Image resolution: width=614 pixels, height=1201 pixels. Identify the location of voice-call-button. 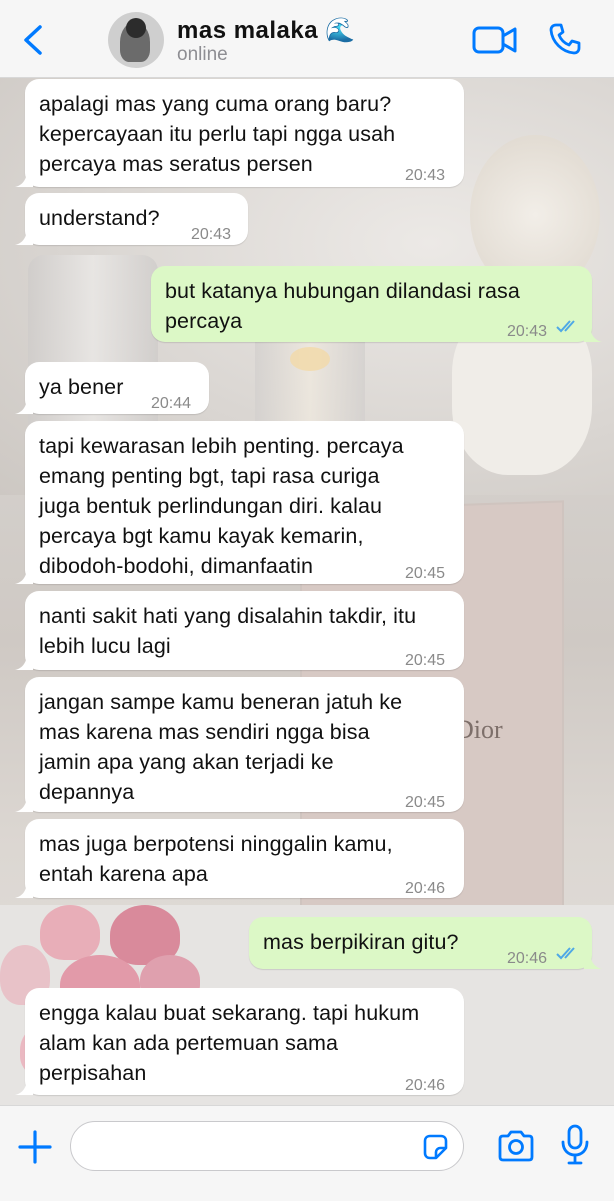
(565, 39).